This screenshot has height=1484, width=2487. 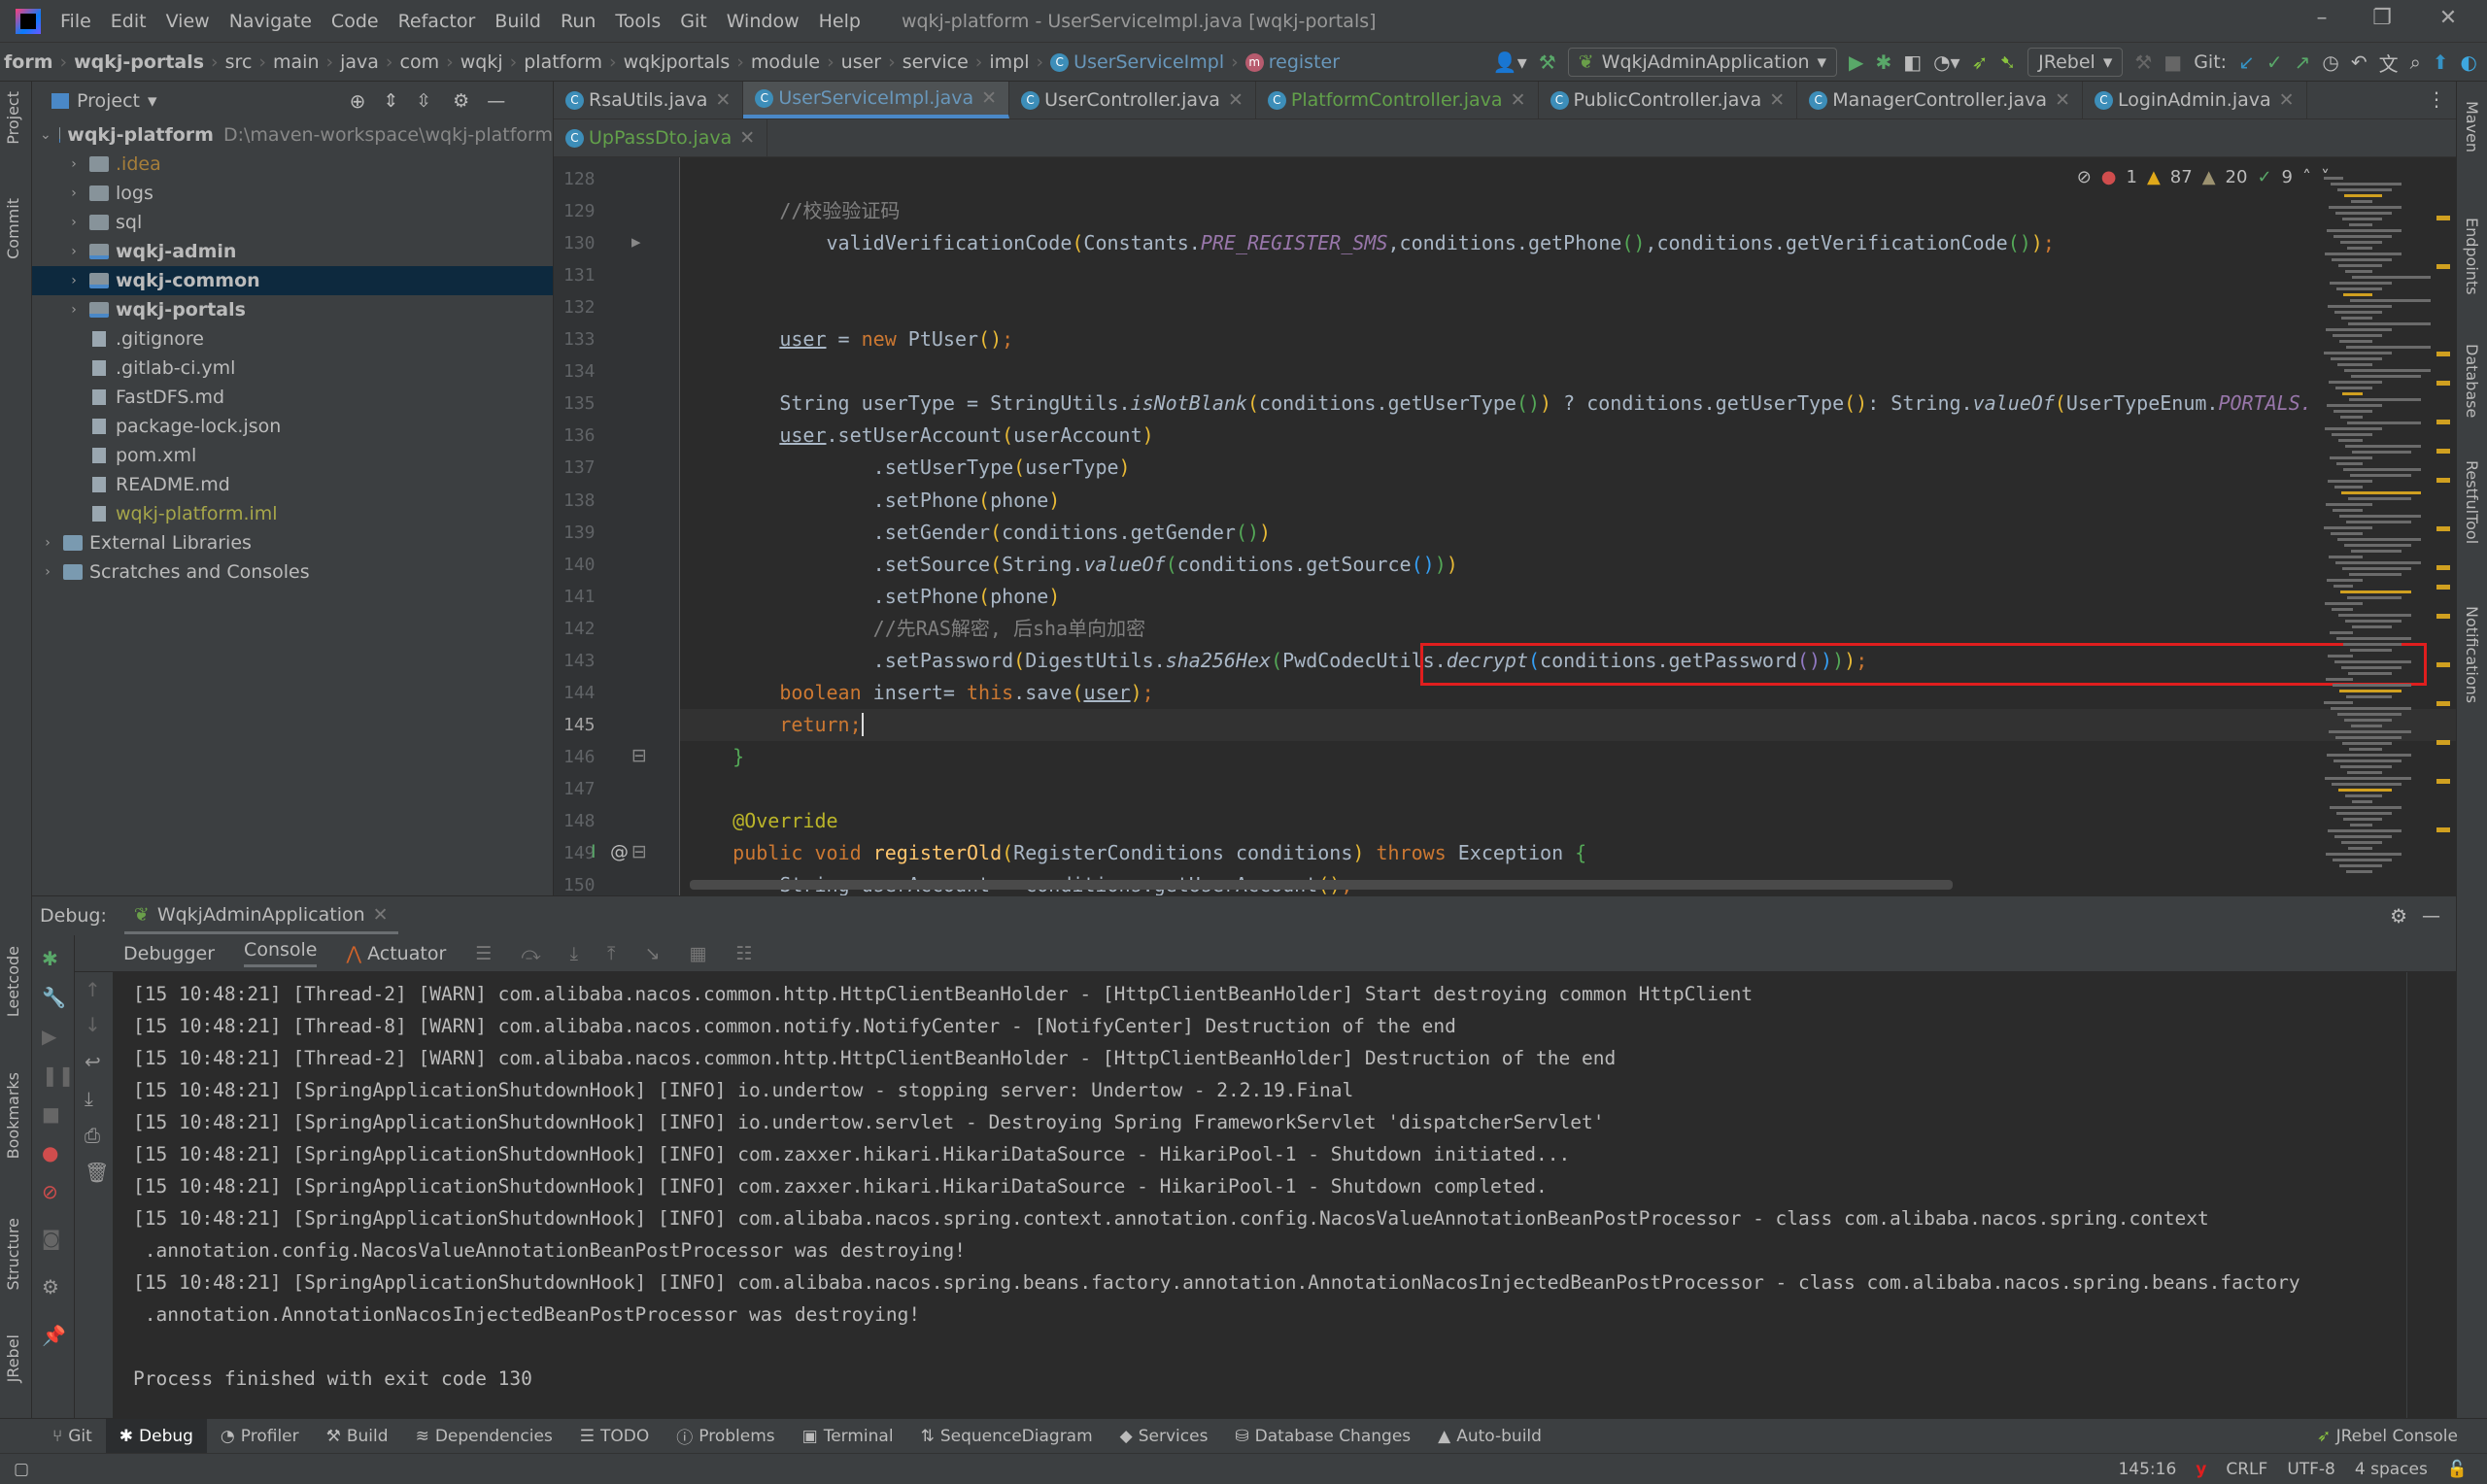 What do you see at coordinates (2303, 62) in the screenshot?
I see `git-push-icon: ↗` at bounding box center [2303, 62].